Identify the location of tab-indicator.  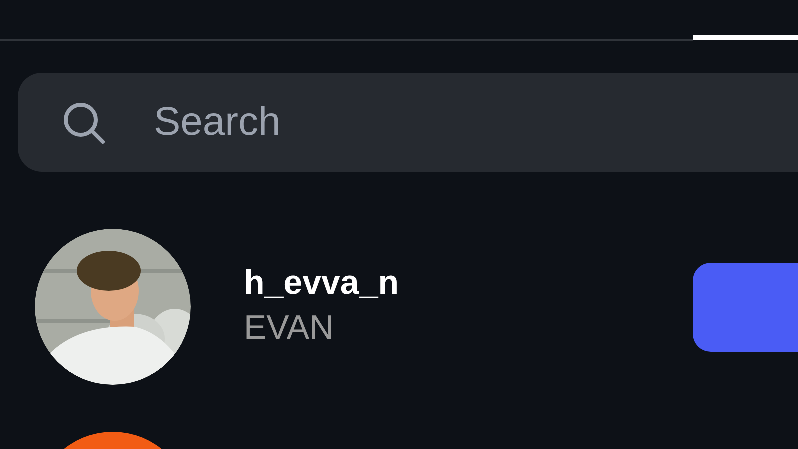
(745, 37).